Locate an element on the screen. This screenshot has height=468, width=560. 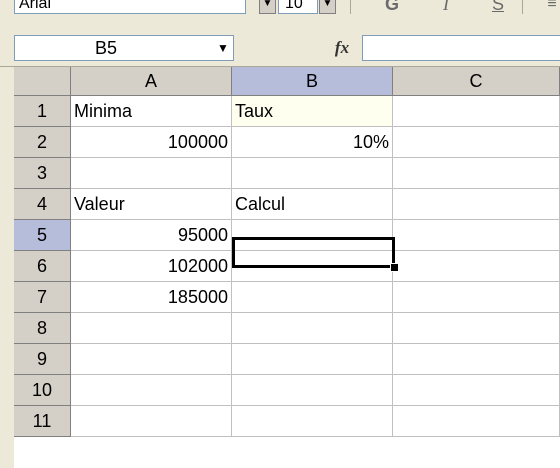
formula-input is located at coordinates (461, 48).